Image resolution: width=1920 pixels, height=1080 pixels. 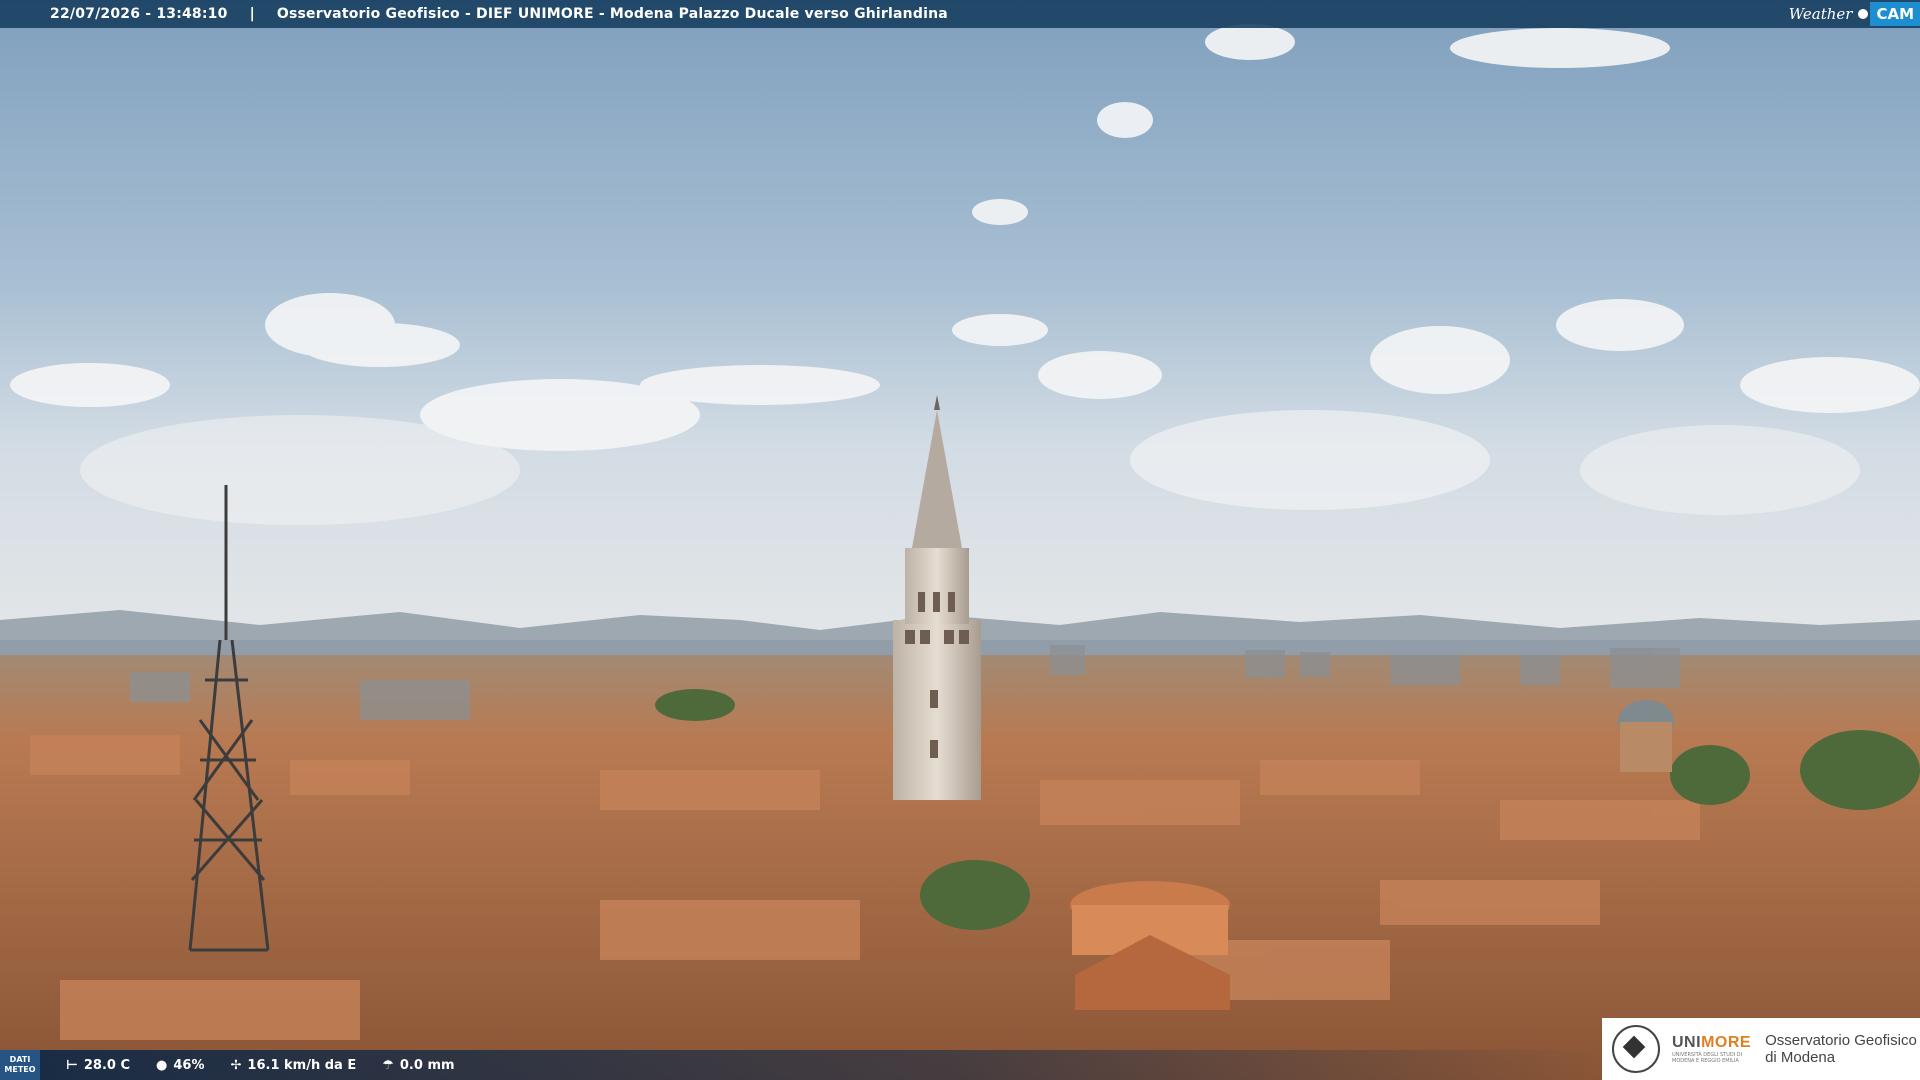 I want to click on weather-data-label-line2: METEO, so click(x=20, y=1069).